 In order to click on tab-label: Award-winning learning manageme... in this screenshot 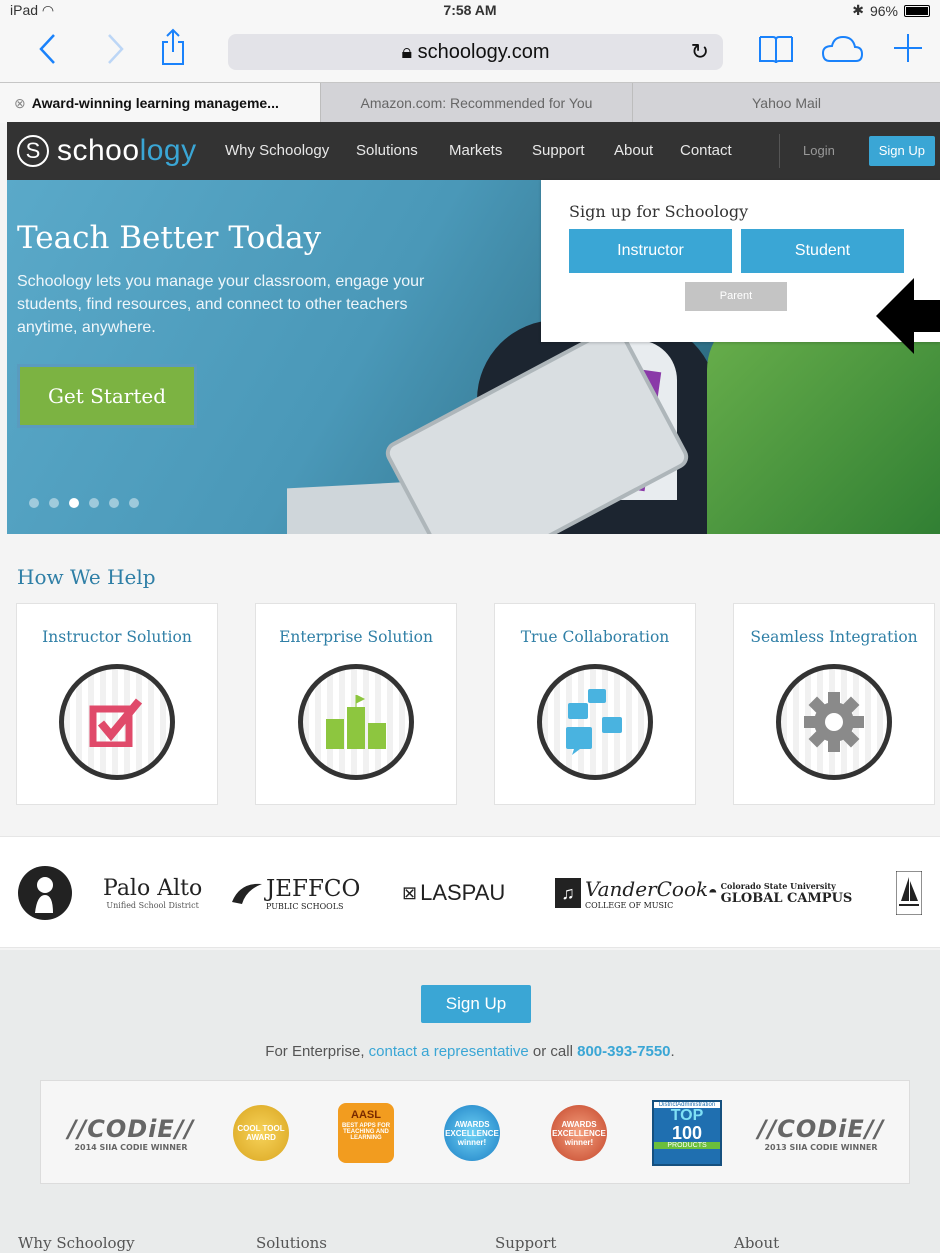, I will do `click(155, 103)`.